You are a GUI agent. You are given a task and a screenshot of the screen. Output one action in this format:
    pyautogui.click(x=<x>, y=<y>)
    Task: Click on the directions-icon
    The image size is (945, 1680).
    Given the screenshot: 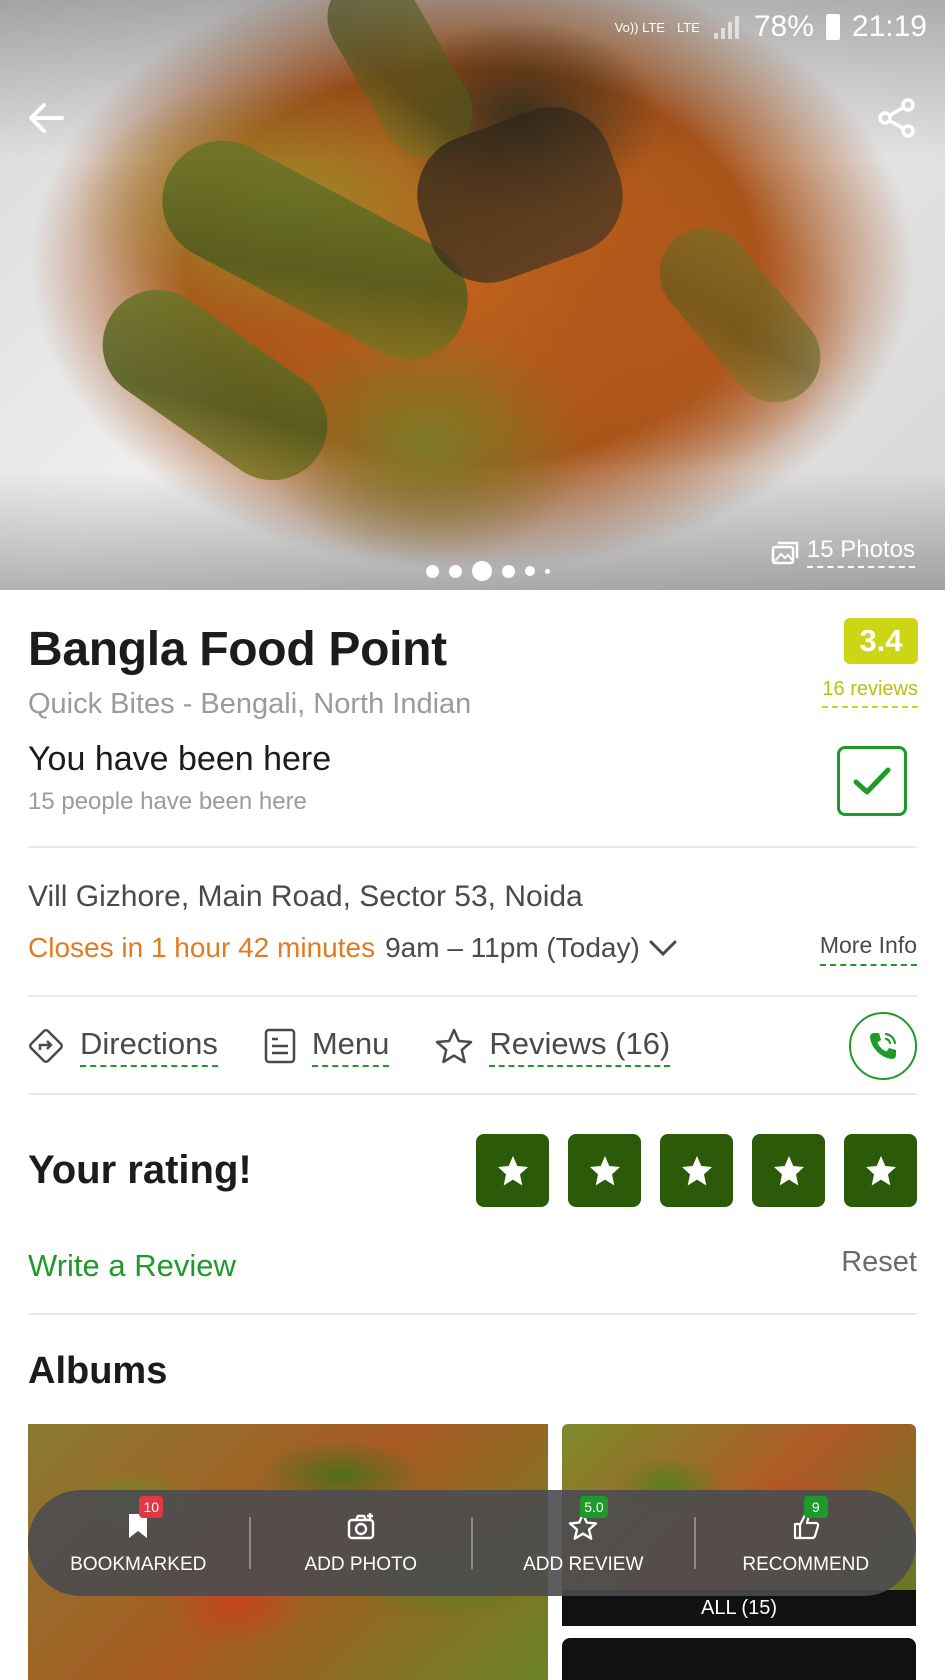 What is the action you would take?
    pyautogui.click(x=46, y=1046)
    